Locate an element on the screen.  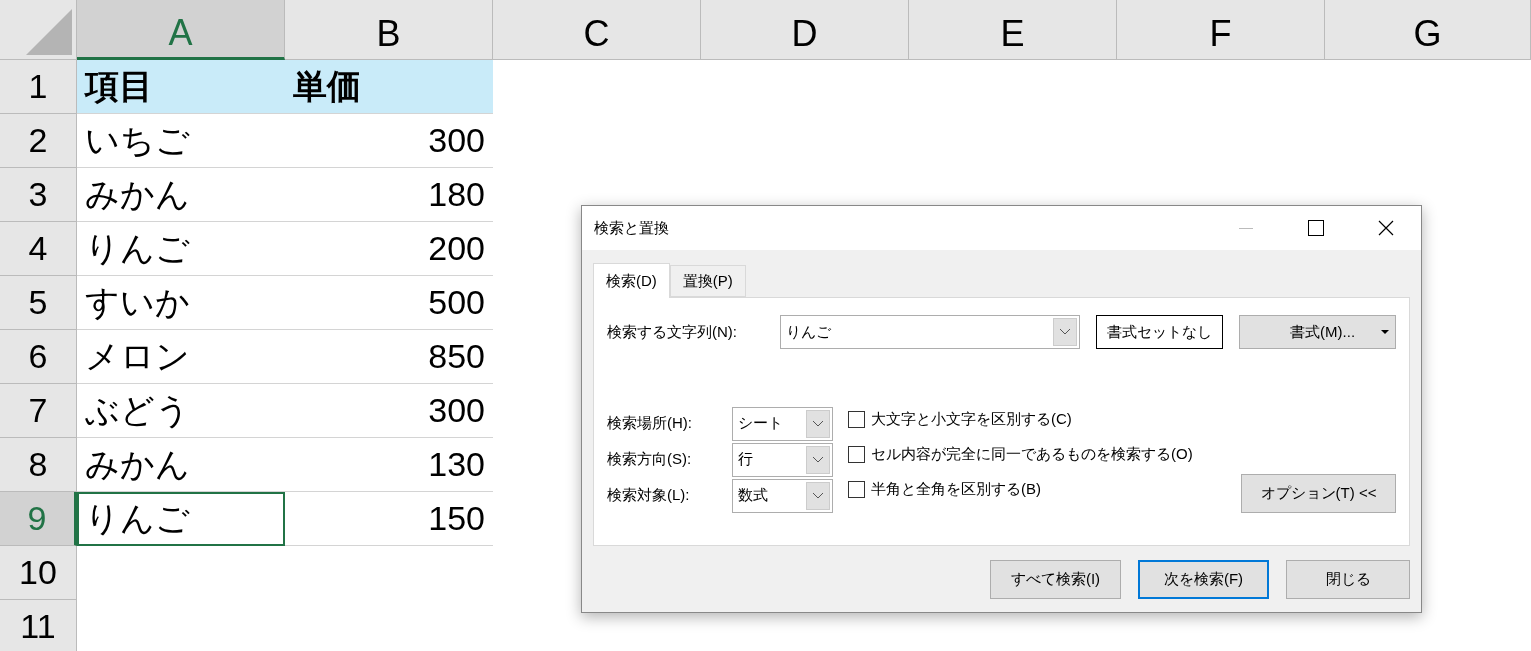
select-all-icon is located at coordinates (49, 32).